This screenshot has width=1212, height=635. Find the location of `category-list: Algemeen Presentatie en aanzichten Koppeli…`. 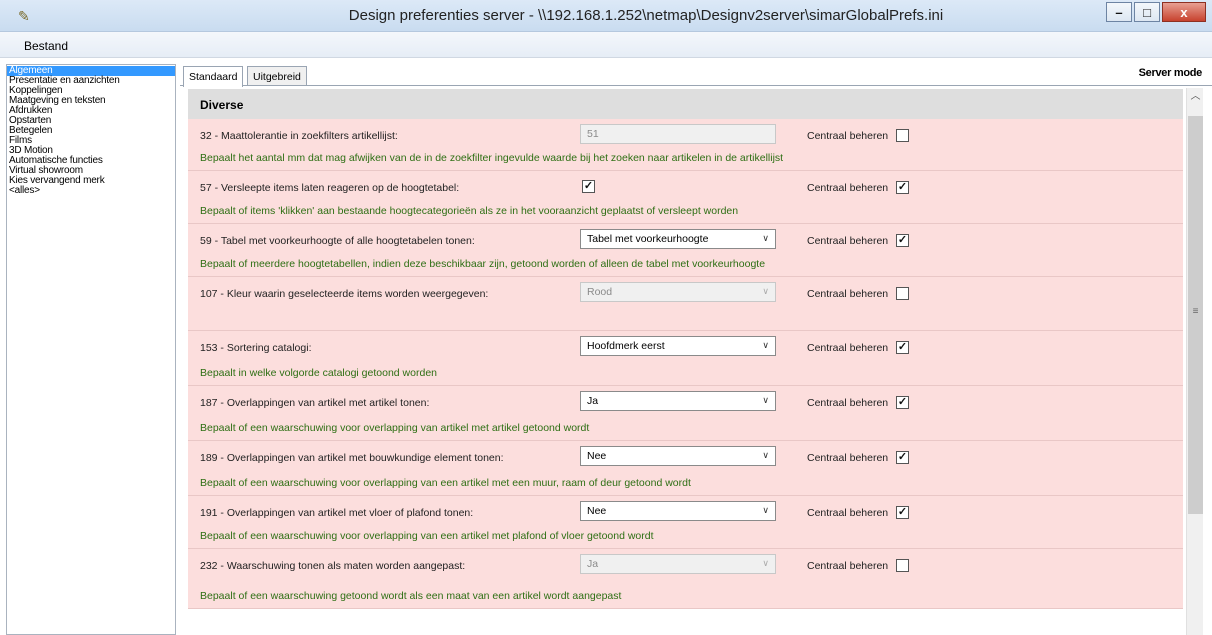

category-list: Algemeen Presentatie en aanzichten Koppeli… is located at coordinates (91, 349).